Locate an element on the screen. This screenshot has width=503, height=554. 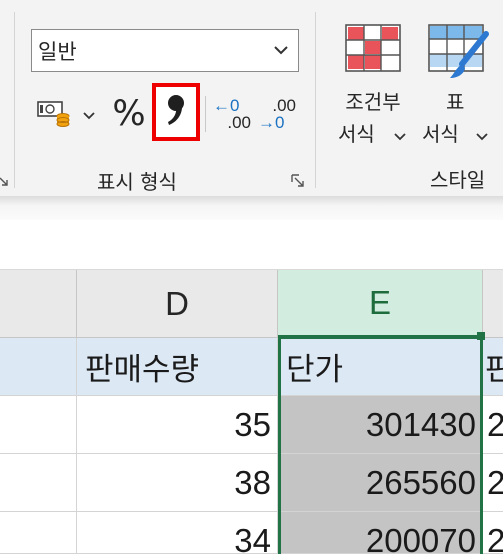
accounting-format-icon is located at coordinates (54, 115).